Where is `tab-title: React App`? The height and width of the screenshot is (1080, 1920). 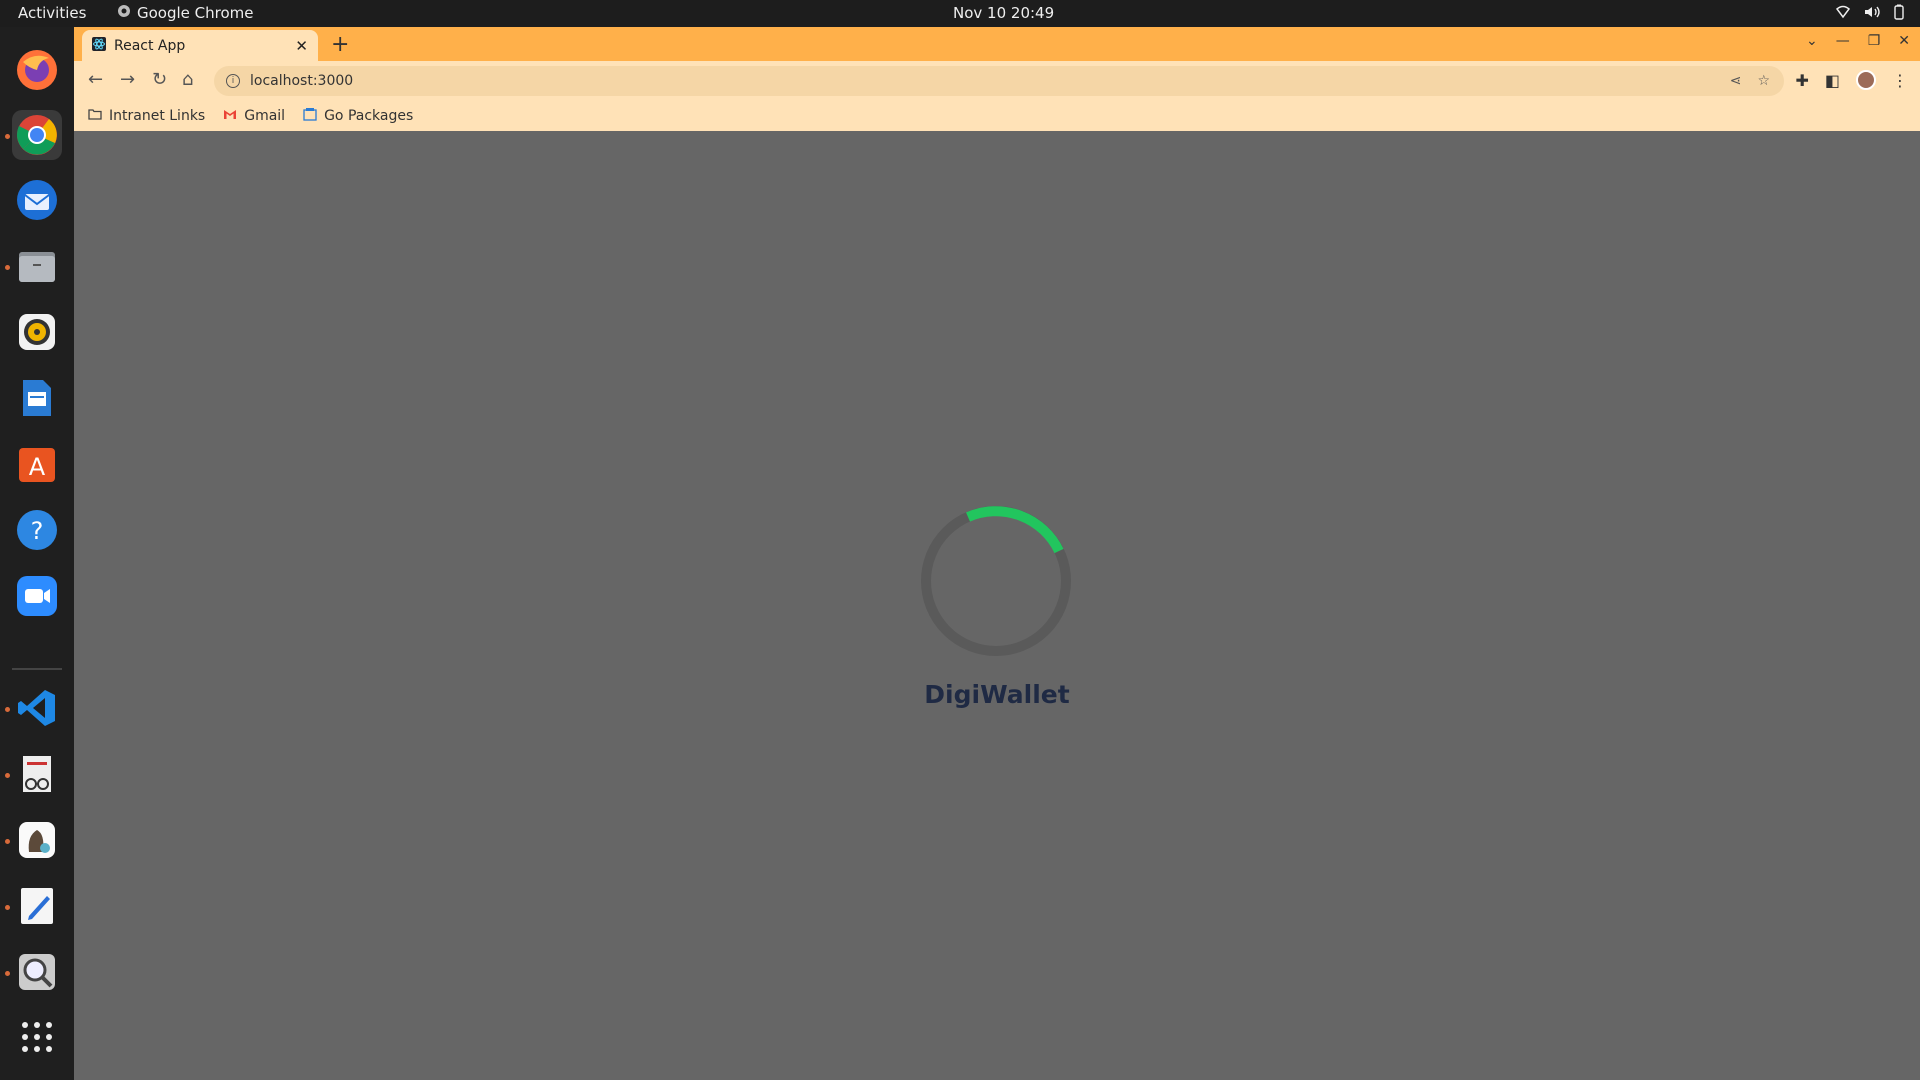 tab-title: React App is located at coordinates (150, 45).